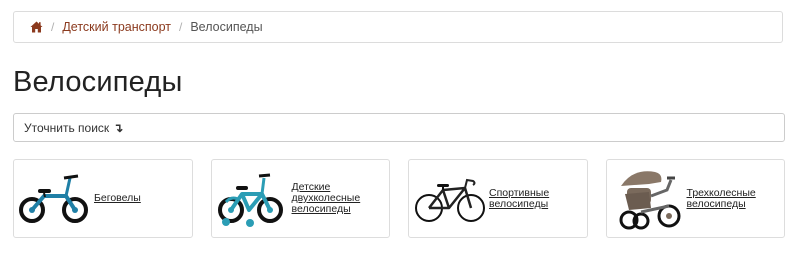 Image resolution: width=800 pixels, height=265 pixels. Describe the element at coordinates (398, 27) in the screenshot. I see `breadcrumb: / Детский транспорт / Велосипеды` at that location.